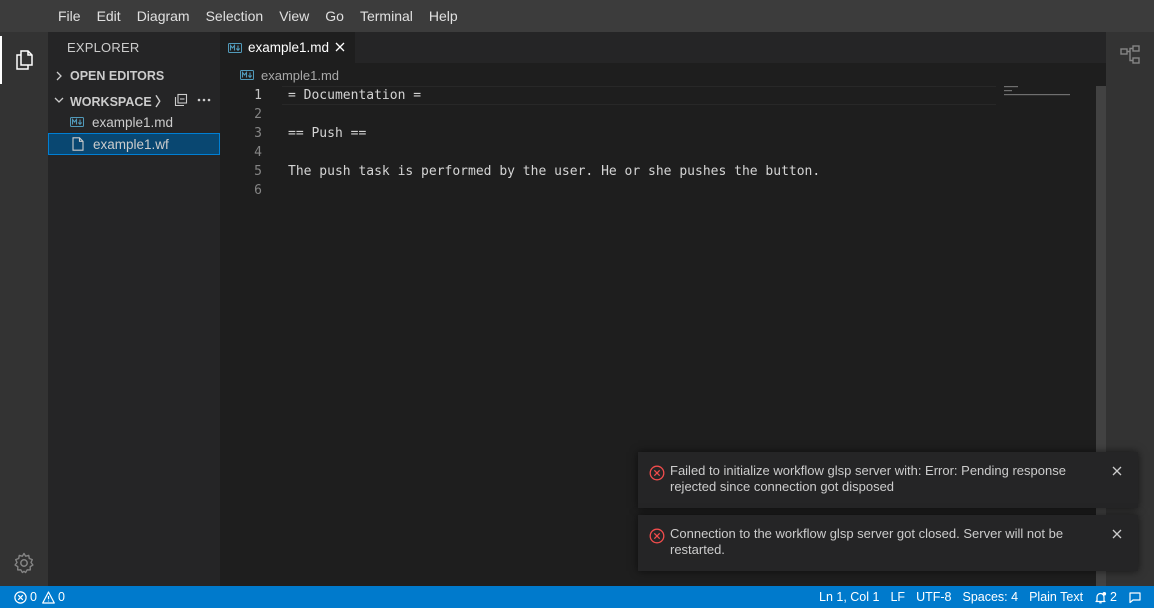 This screenshot has height=608, width=1154. What do you see at coordinates (334, 16) in the screenshot?
I see `menu-go: Go` at bounding box center [334, 16].